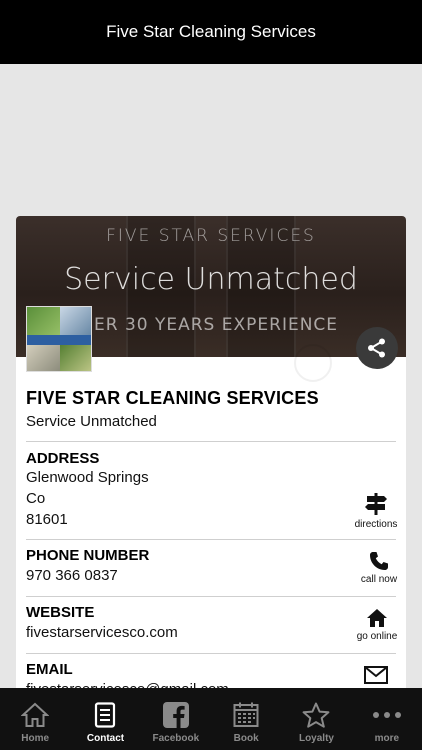 This screenshot has height=750, width=422. Describe the element at coordinates (379, 579) in the screenshot. I see `call-now-label: call now` at that location.